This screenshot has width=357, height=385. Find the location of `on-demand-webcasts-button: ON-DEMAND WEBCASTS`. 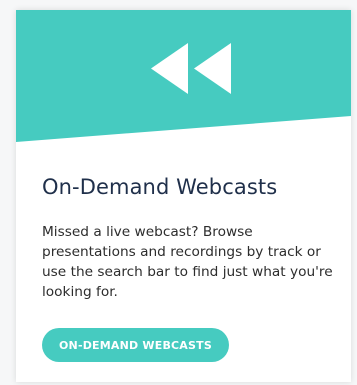

on-demand-webcasts-button: ON-DEMAND WEBCASTS is located at coordinates (135, 345).